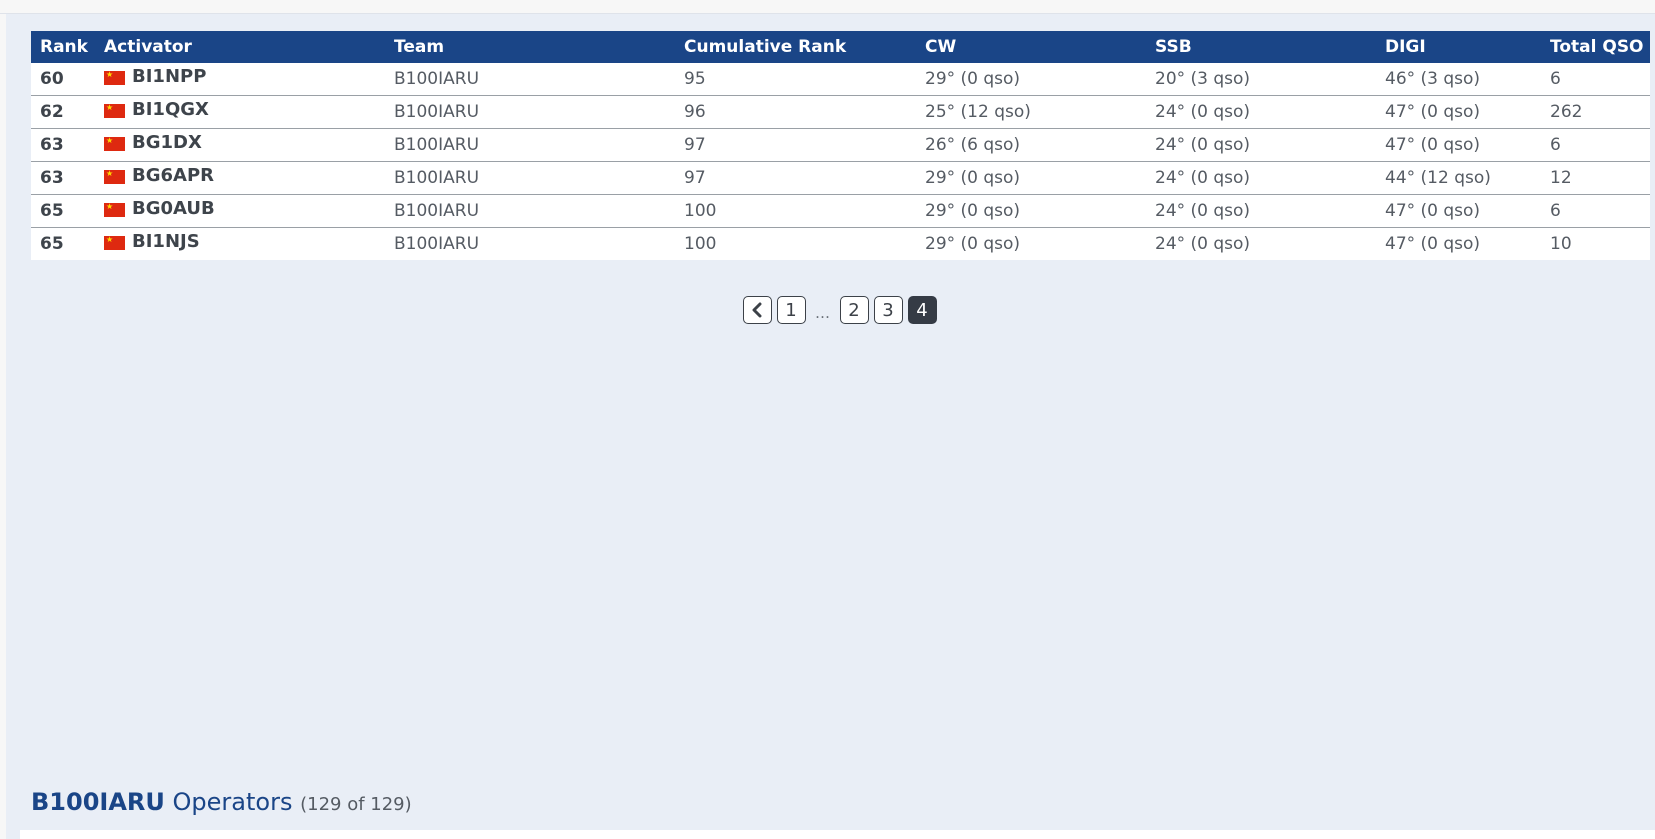 This screenshot has height=839, width=1655. I want to click on activator-callsign-link: BG6APR, so click(173, 175).